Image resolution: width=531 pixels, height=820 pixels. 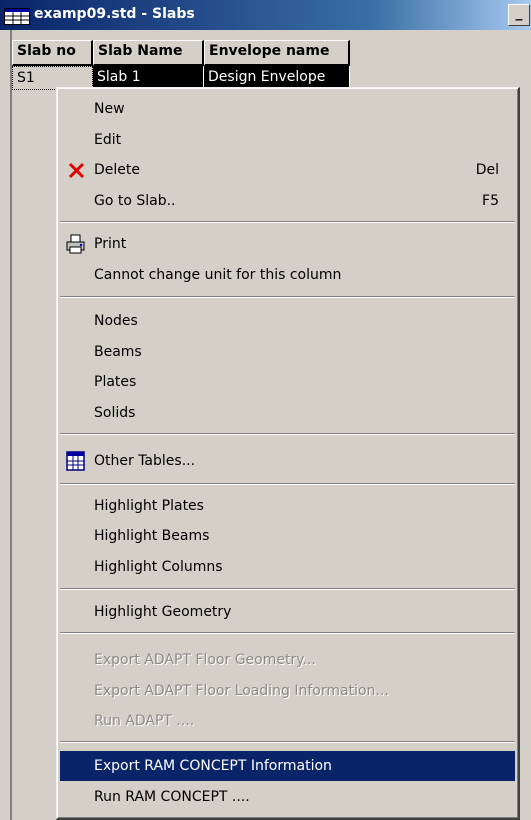 What do you see at coordinates (213, 766) in the screenshot?
I see `menu-item-label: Export RAM CONCEPT Information` at bounding box center [213, 766].